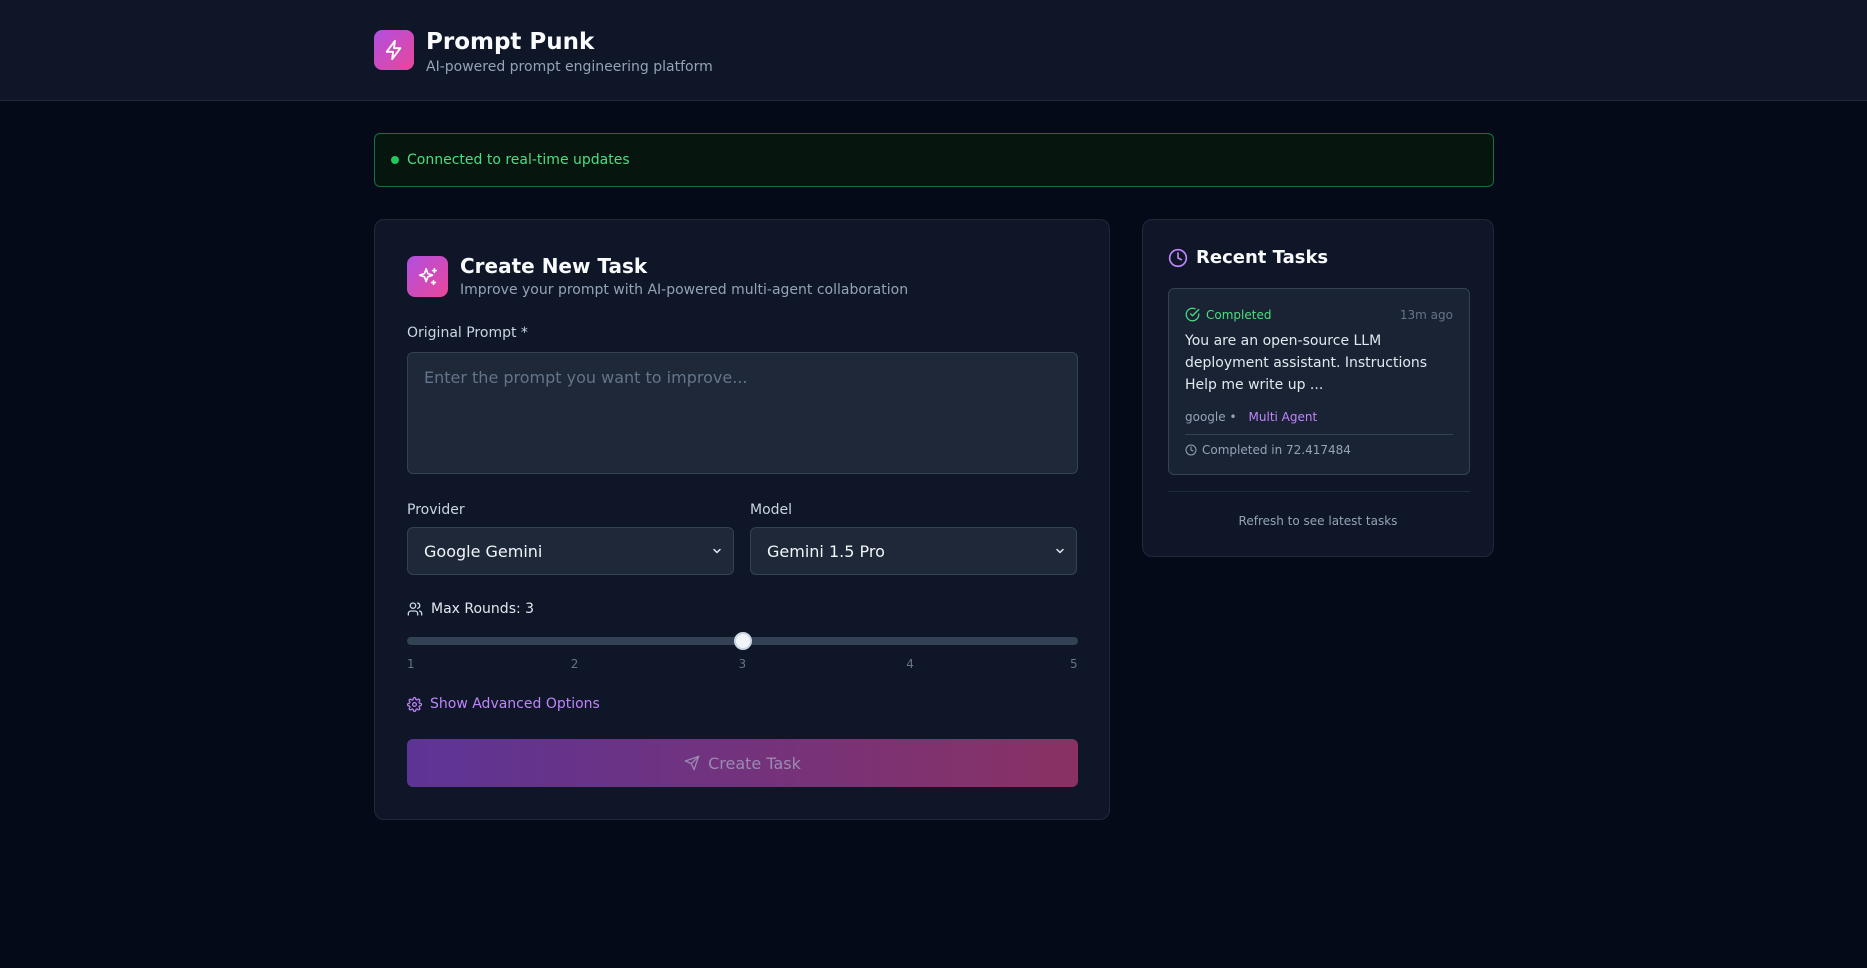 The height and width of the screenshot is (968, 1867). What do you see at coordinates (414, 704) in the screenshot?
I see `gear-icon` at bounding box center [414, 704].